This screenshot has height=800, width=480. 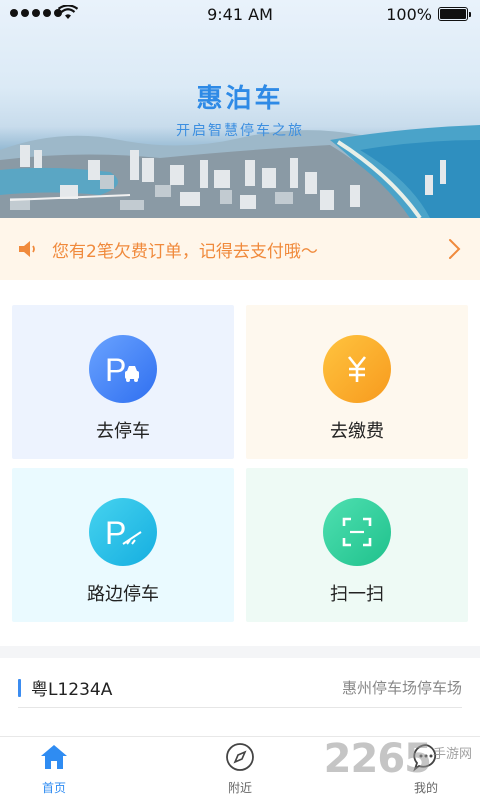 I want to click on parking-car-icon: P, so click(x=123, y=369).